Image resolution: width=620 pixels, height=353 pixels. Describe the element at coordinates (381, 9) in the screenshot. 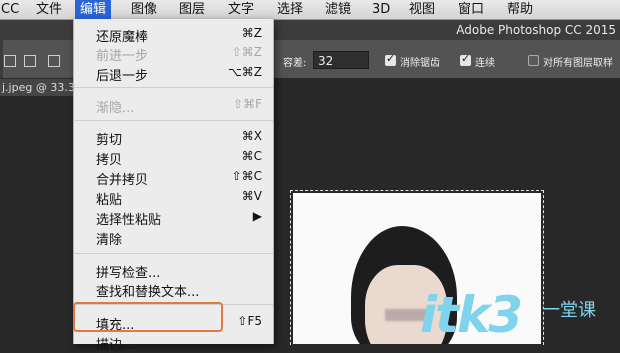

I see `menu-3d: 3D` at that location.